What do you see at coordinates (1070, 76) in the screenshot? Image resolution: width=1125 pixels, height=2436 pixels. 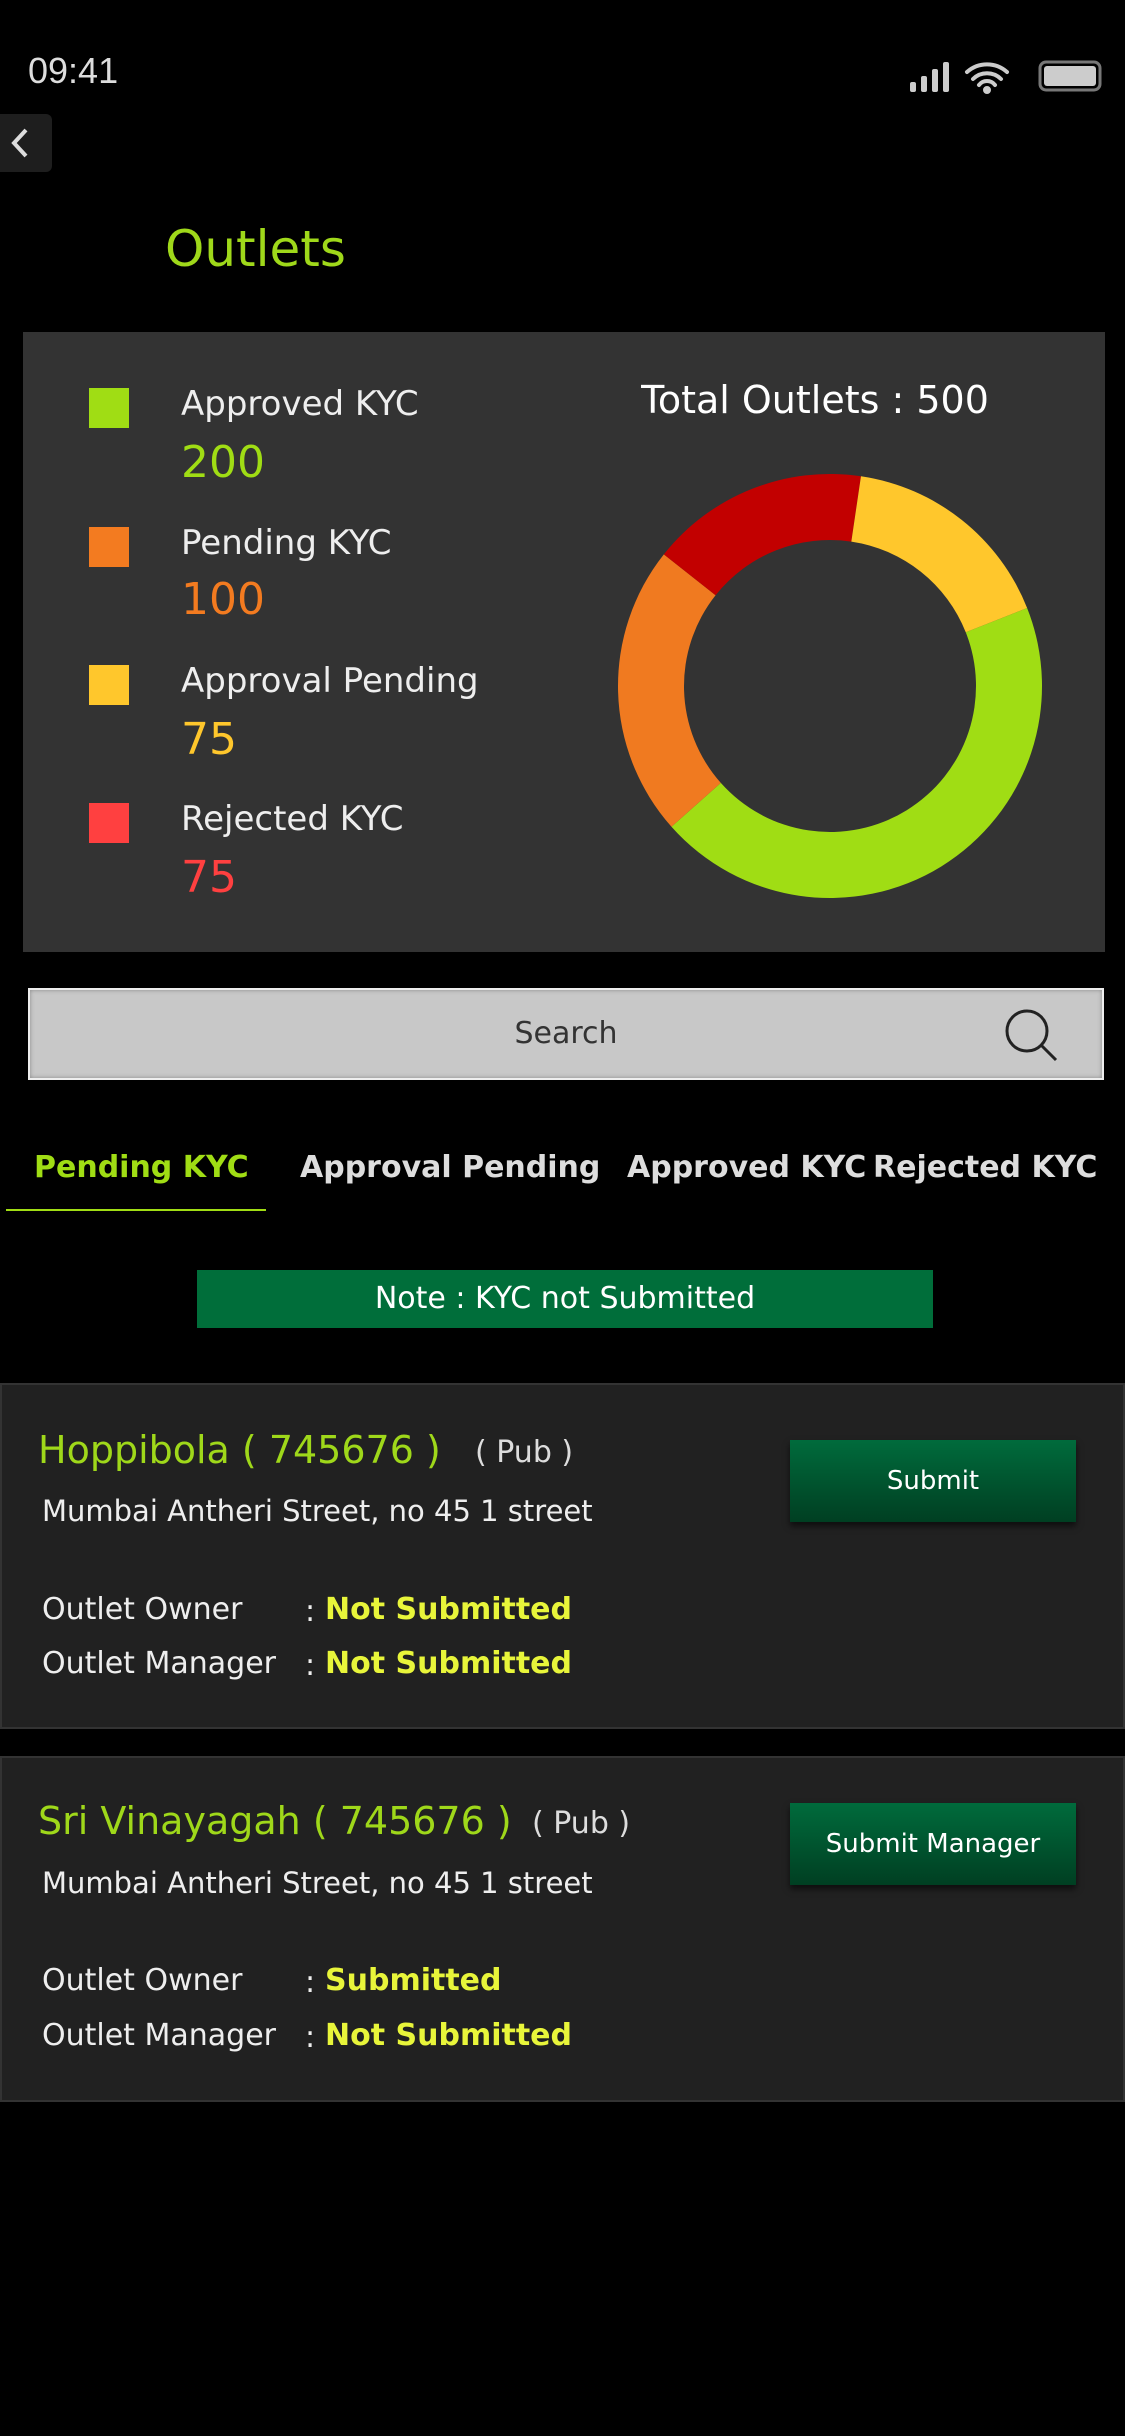 I see `battery-icon` at bounding box center [1070, 76].